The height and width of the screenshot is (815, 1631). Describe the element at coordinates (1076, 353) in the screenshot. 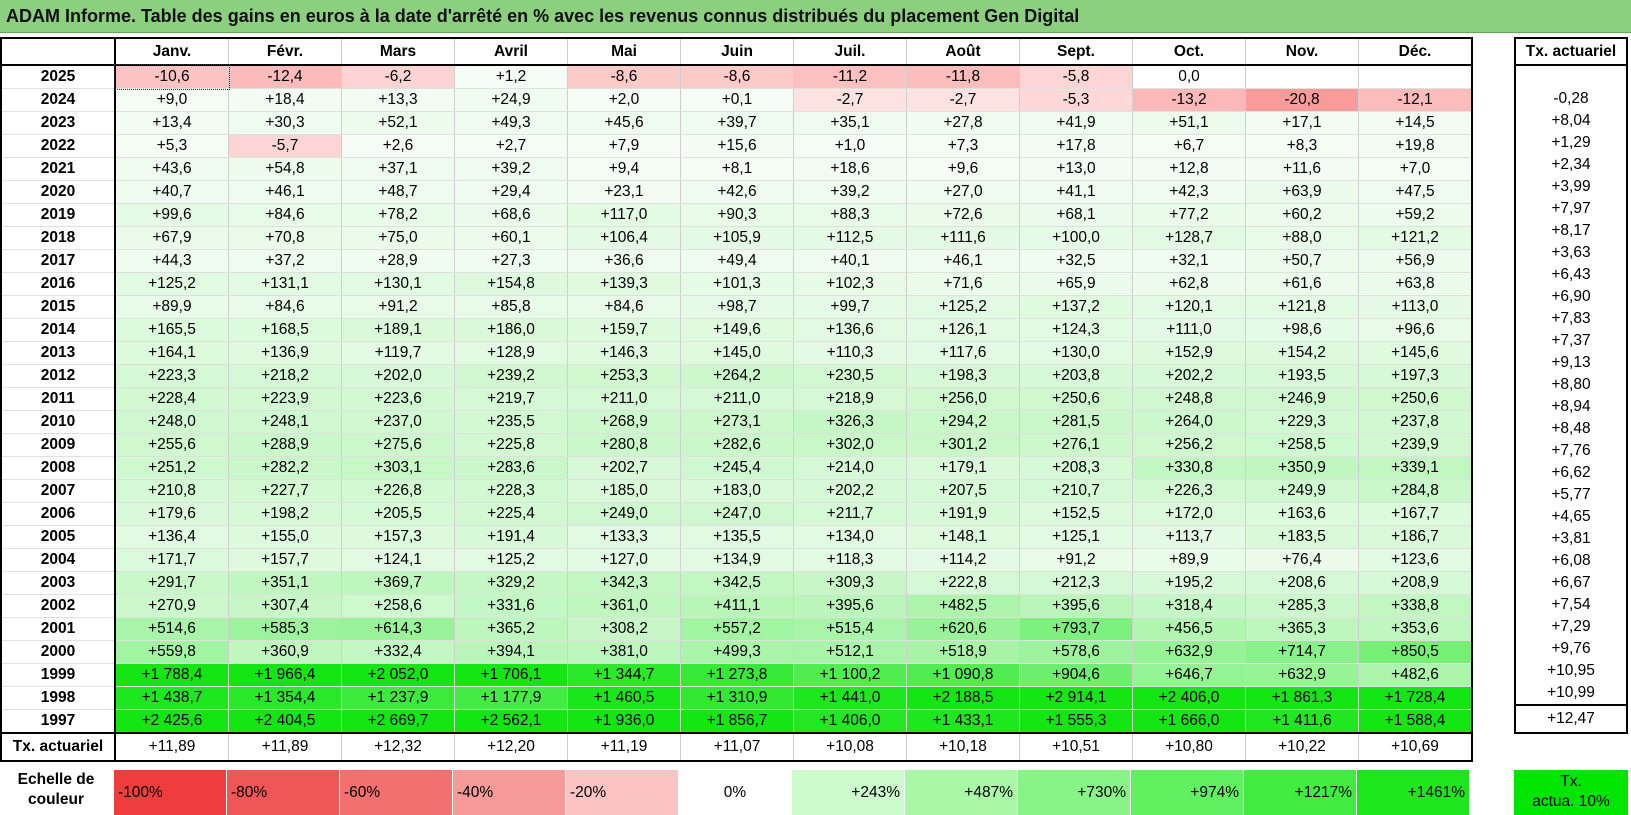

I see `gain-cell: +130,0` at that location.